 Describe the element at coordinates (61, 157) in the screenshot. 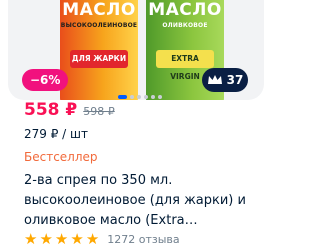

I see `bestseller-label: Бестселлер` at that location.